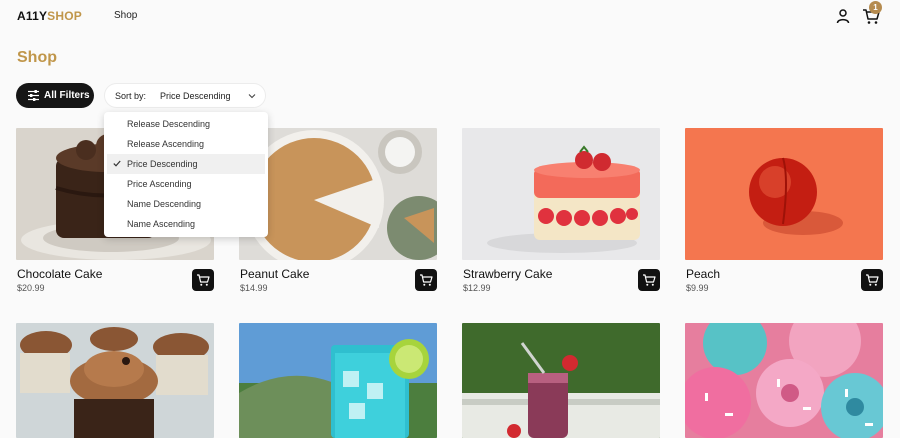  What do you see at coordinates (477, 288) in the screenshot?
I see `product-price: $12.99` at bounding box center [477, 288].